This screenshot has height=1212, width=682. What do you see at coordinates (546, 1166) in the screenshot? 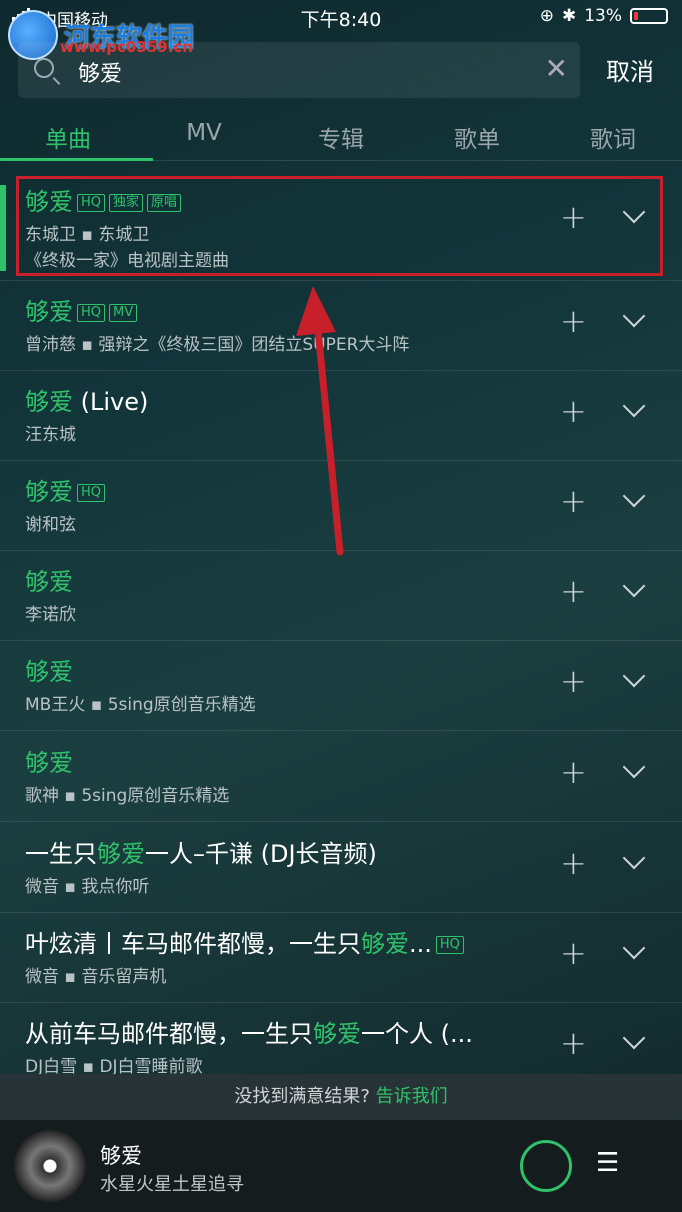
I see `play-pause-button` at bounding box center [546, 1166].